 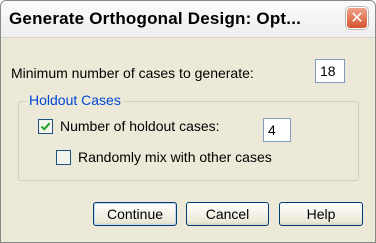 I want to click on holdout-number-input: 4, so click(x=277, y=130).